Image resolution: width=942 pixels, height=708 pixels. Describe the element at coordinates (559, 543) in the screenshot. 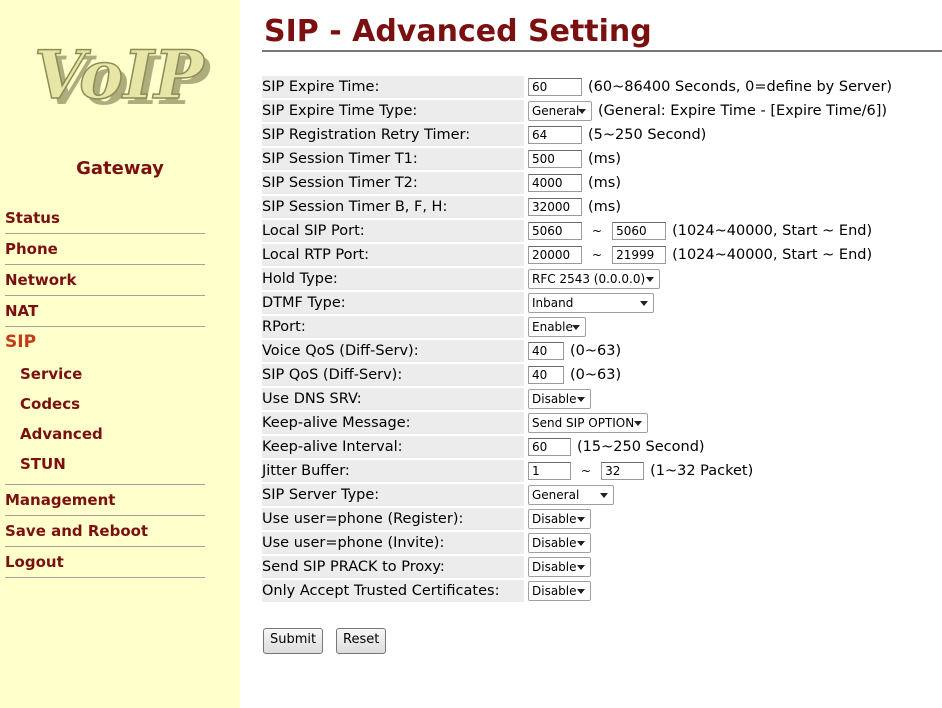

I see `userphone-invite-select: Disable` at that location.